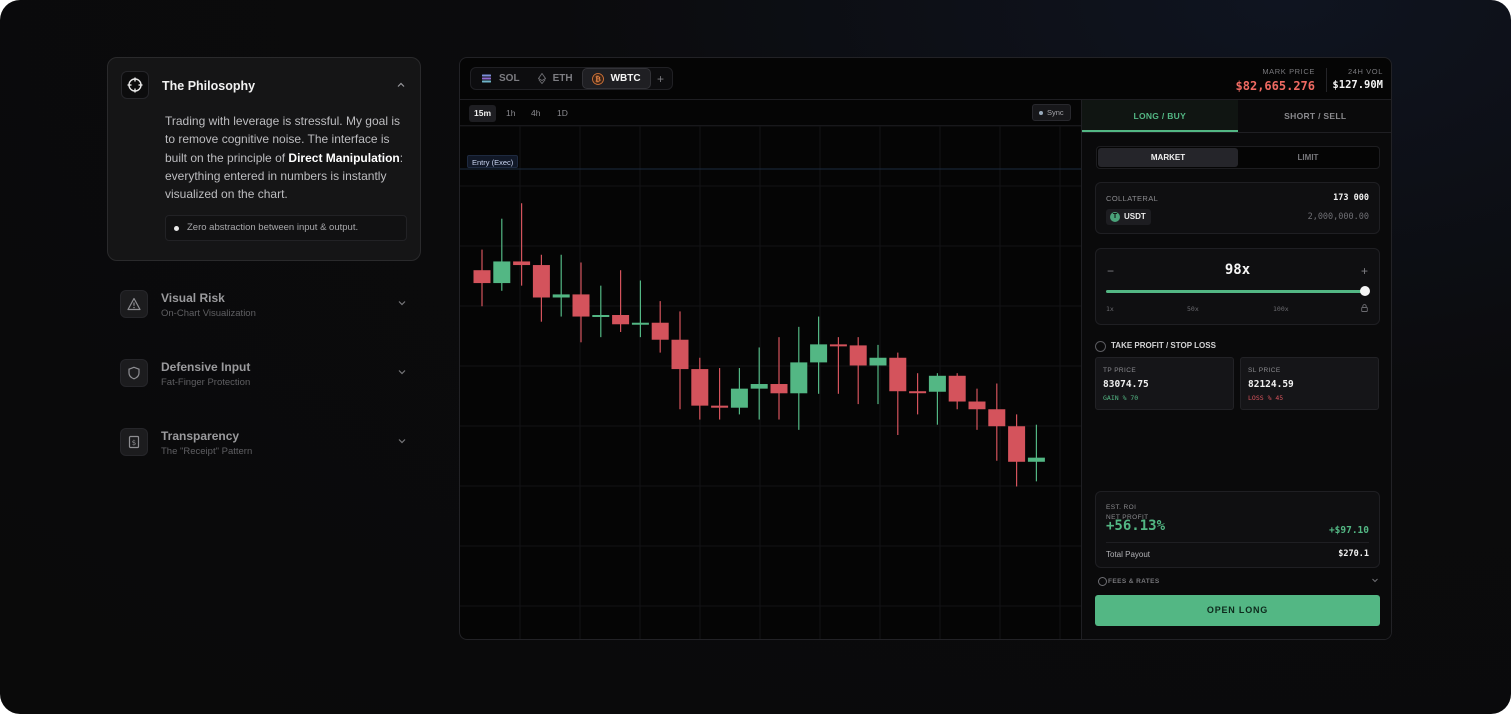 Image resolution: width=1511 pixels, height=714 pixels. I want to click on collateral-label: COLLATERAL, so click(1132, 198).